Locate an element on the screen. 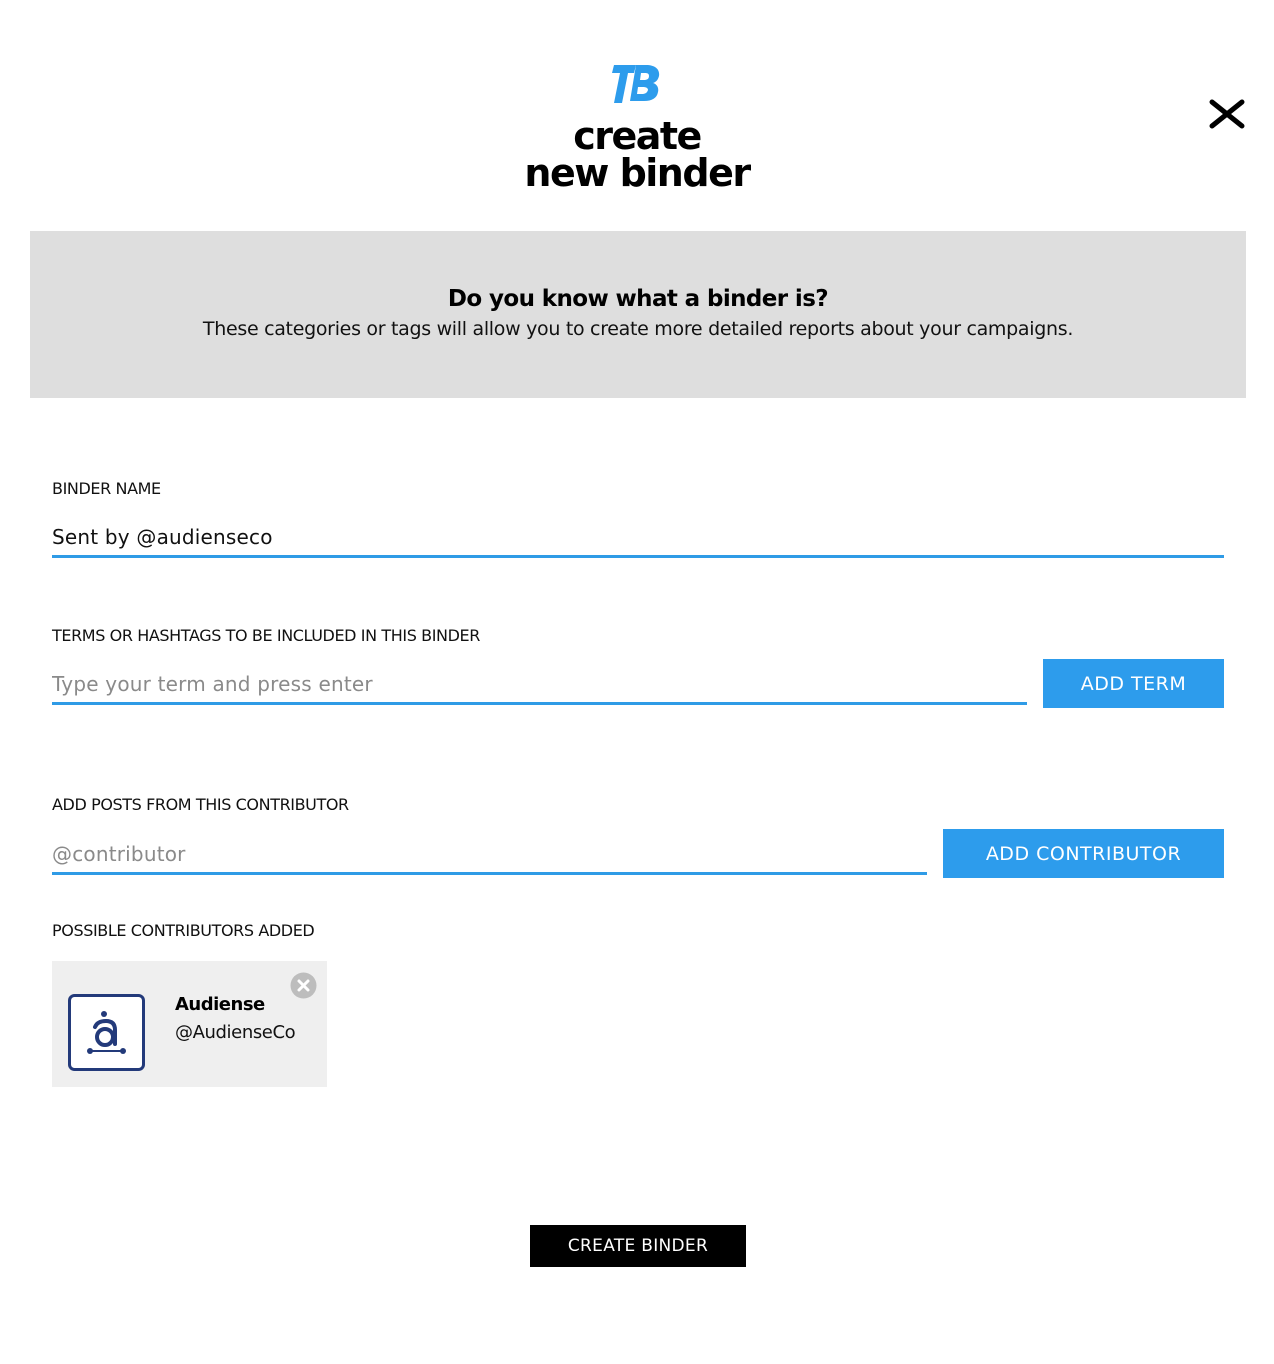 This screenshot has height=1364, width=1274. info-title: Do you know what a binder is? is located at coordinates (638, 299).